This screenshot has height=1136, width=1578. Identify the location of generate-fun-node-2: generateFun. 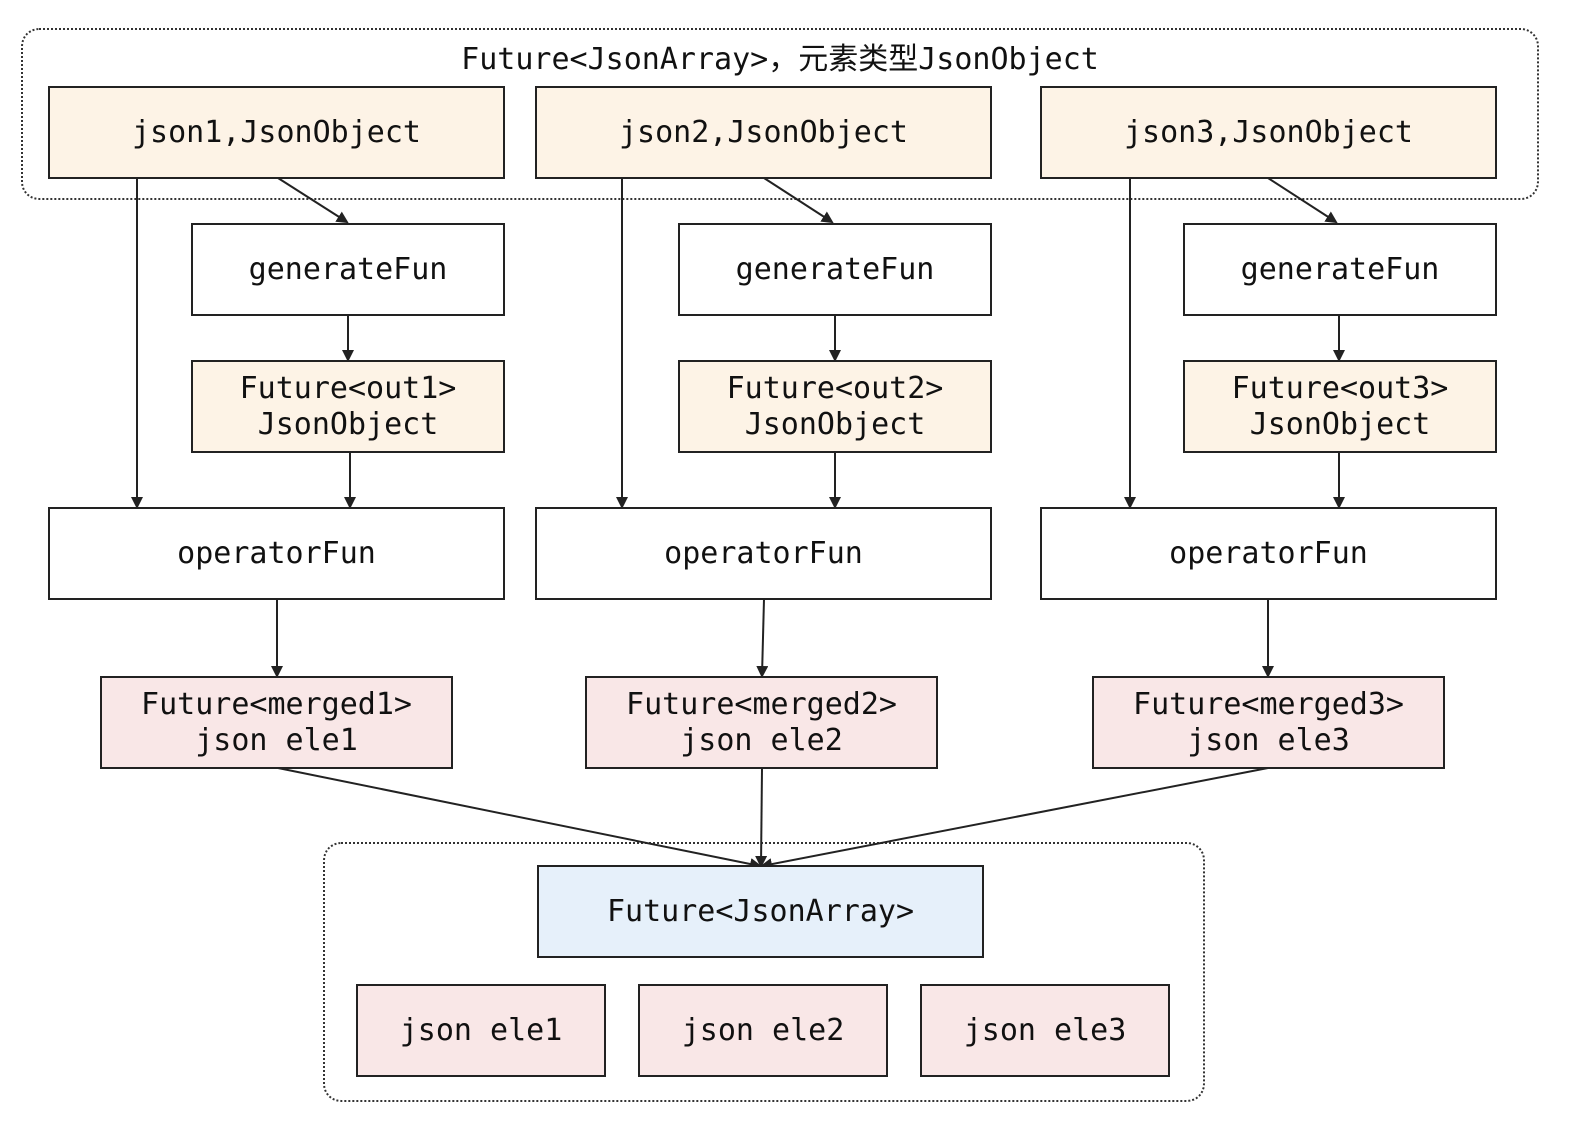
(835, 269).